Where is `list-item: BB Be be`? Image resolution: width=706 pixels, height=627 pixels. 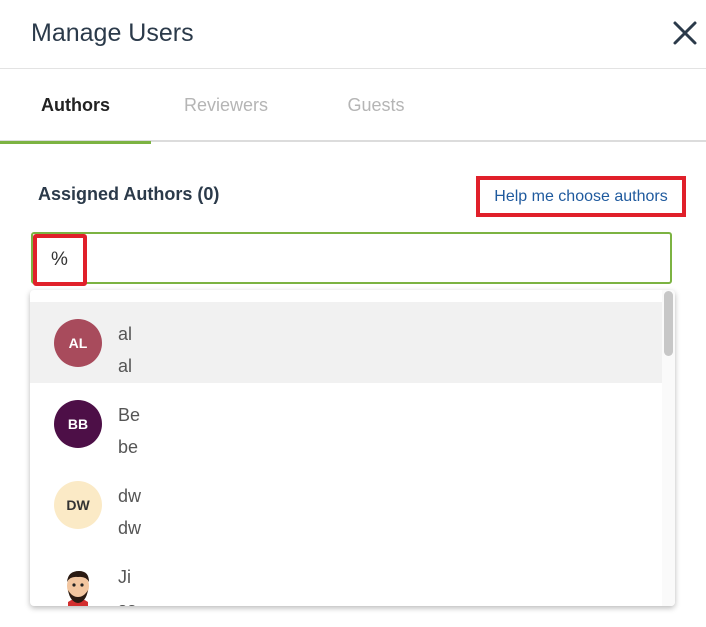
list-item: BB Be be is located at coordinates (346, 423).